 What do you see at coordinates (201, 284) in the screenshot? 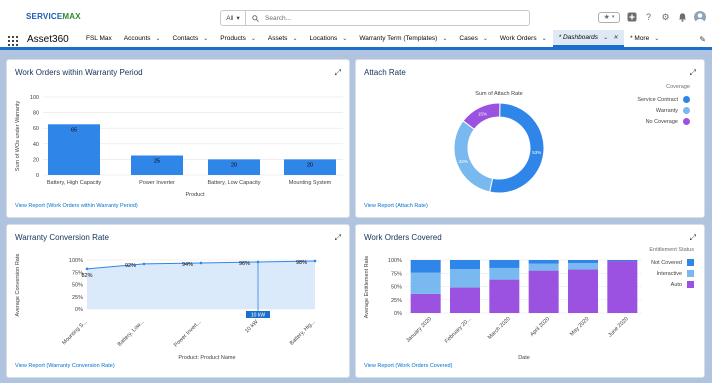
I see `area-fill` at bounding box center [201, 284].